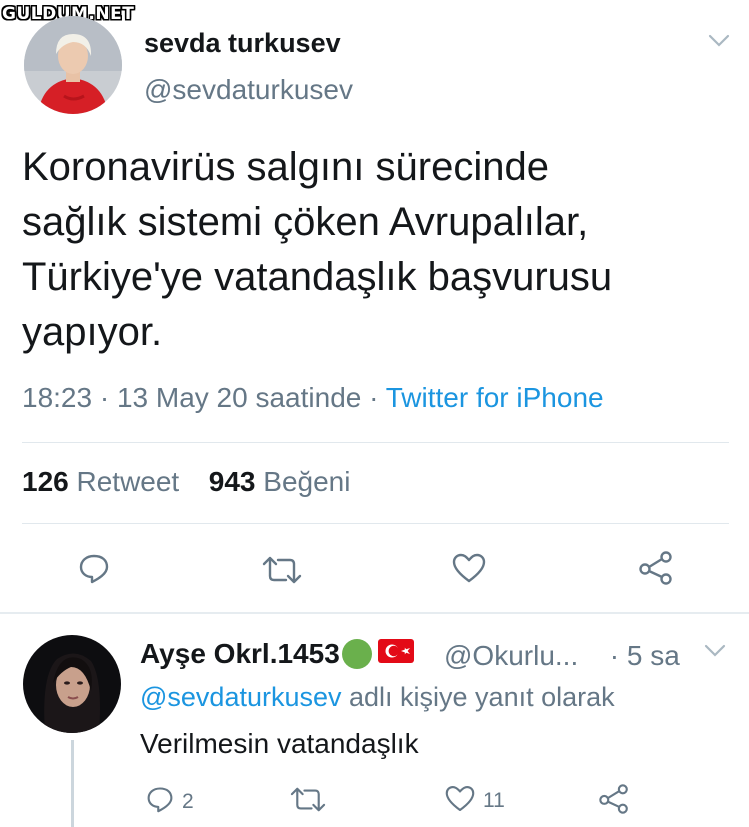  Describe the element at coordinates (242, 43) in the screenshot. I see `author-name: sevda turkusev` at that location.